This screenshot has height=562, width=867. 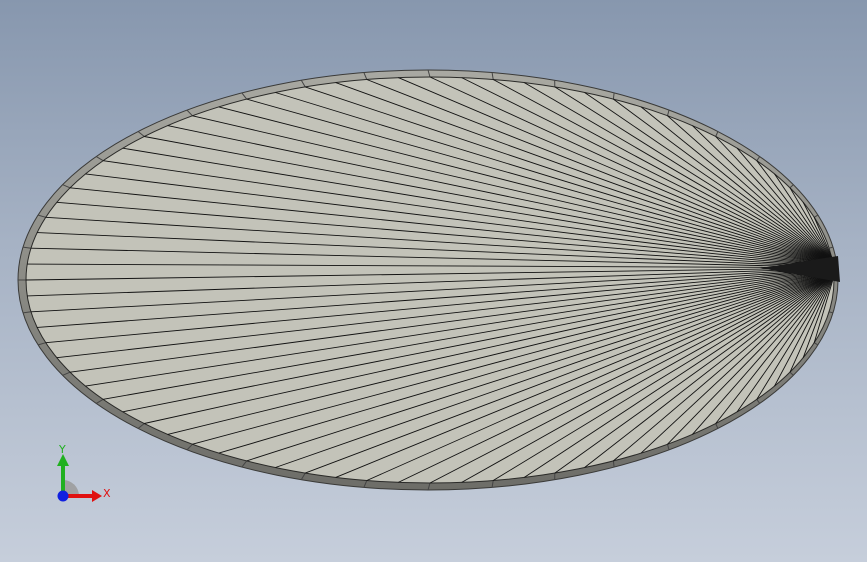 What do you see at coordinates (107, 493) in the screenshot?
I see `x-axis-label: X` at bounding box center [107, 493].